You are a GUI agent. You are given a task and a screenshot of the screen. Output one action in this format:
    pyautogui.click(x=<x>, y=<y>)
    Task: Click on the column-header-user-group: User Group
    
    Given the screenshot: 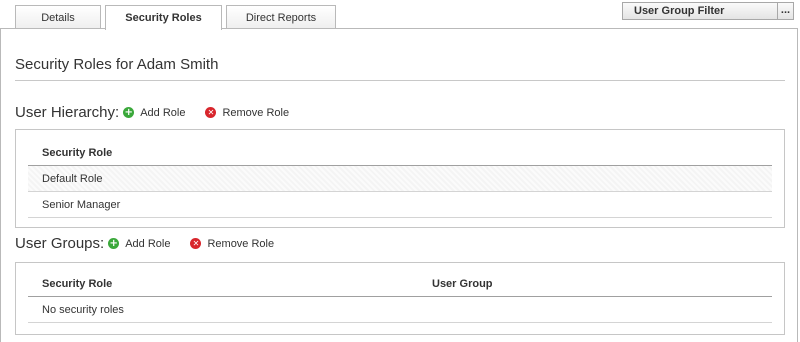 What is the action you would take?
    pyautogui.click(x=462, y=283)
    